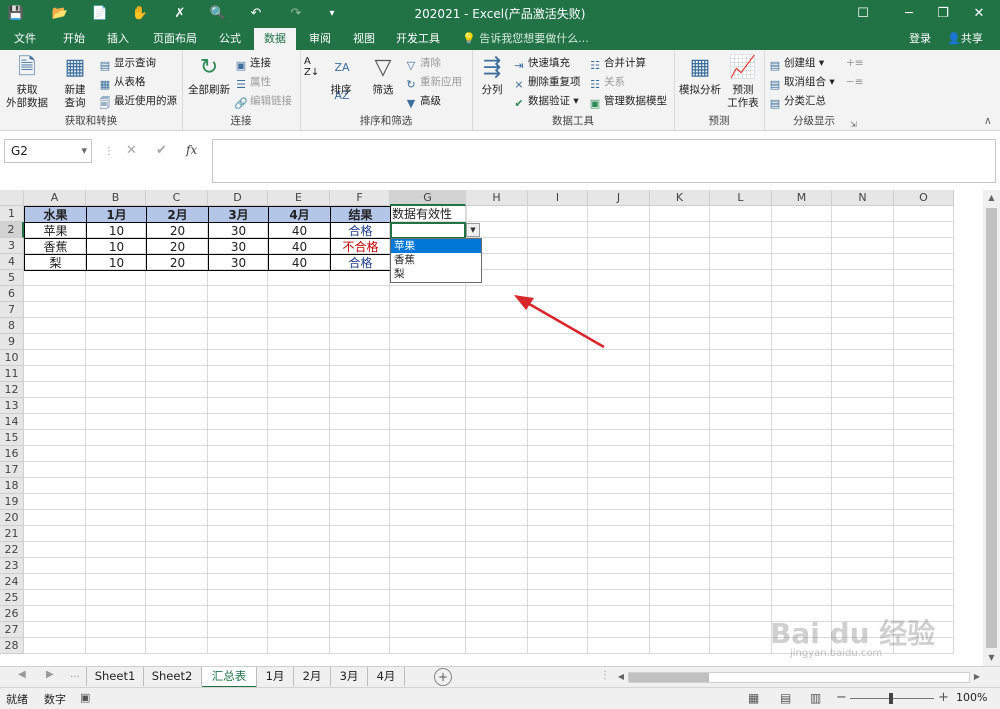 The width and height of the screenshot is (1000, 709). Describe the element at coordinates (218, 14) in the screenshot. I see `print-icon: 🔍` at that location.